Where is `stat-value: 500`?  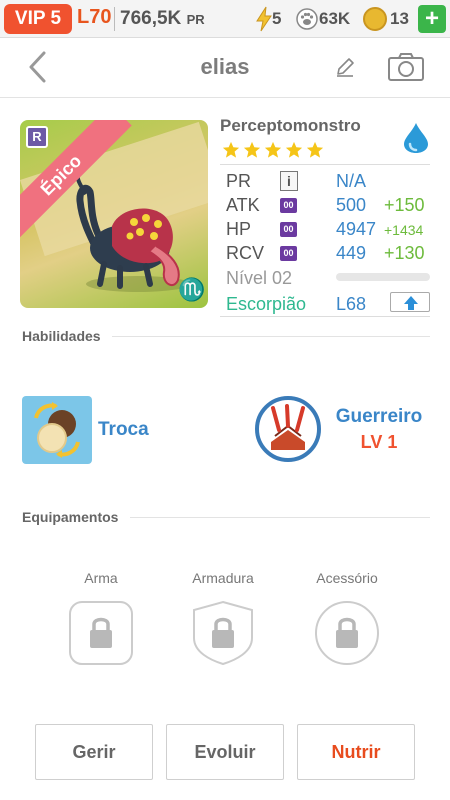 stat-value: 500 is located at coordinates (351, 205).